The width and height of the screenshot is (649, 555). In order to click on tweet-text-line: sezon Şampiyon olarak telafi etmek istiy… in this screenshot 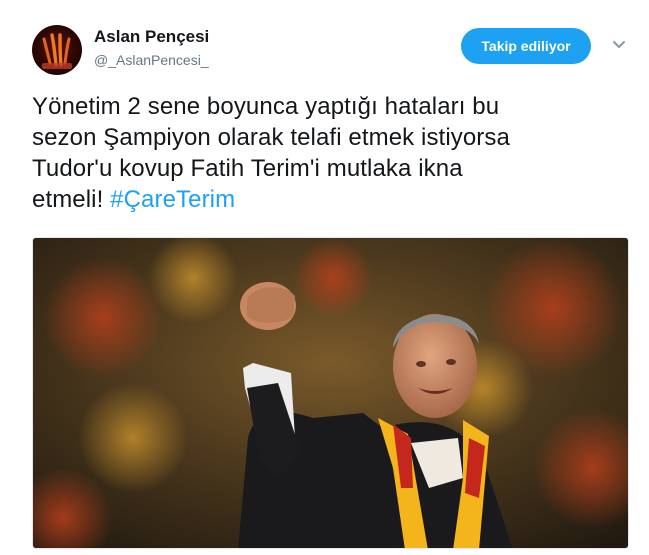, I will do `click(271, 137)`.